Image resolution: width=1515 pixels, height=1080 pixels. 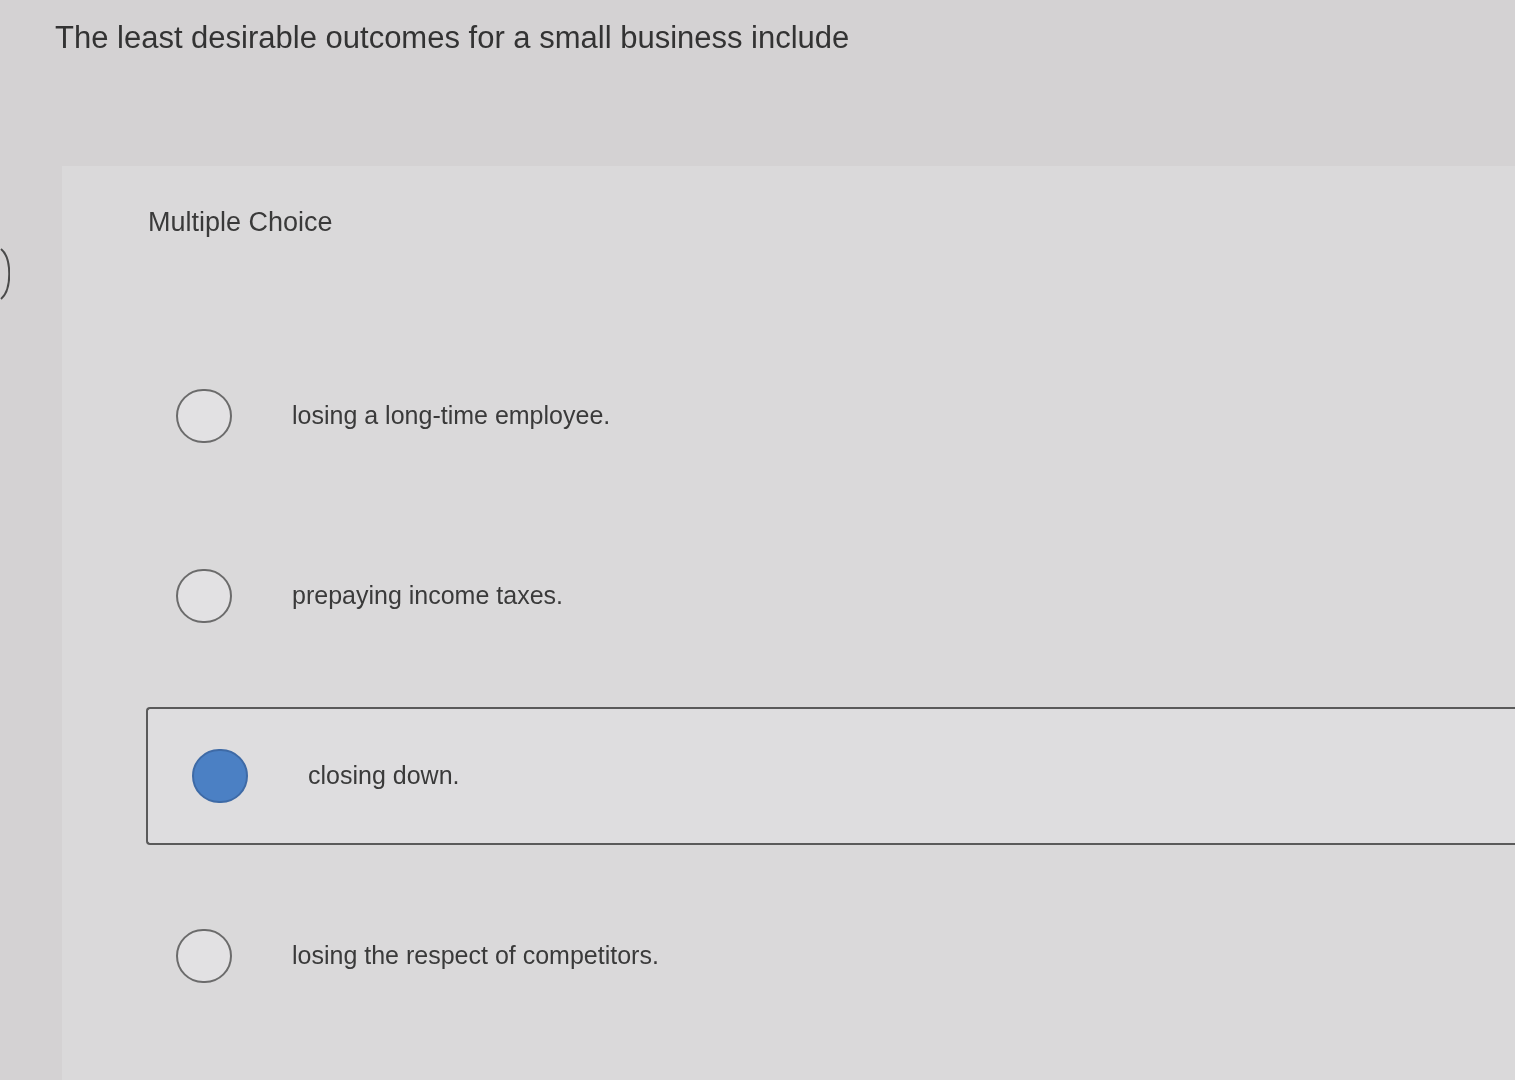 What do you see at coordinates (393, 416) in the screenshot?
I see `answer-option: losing a long-time employee.` at bounding box center [393, 416].